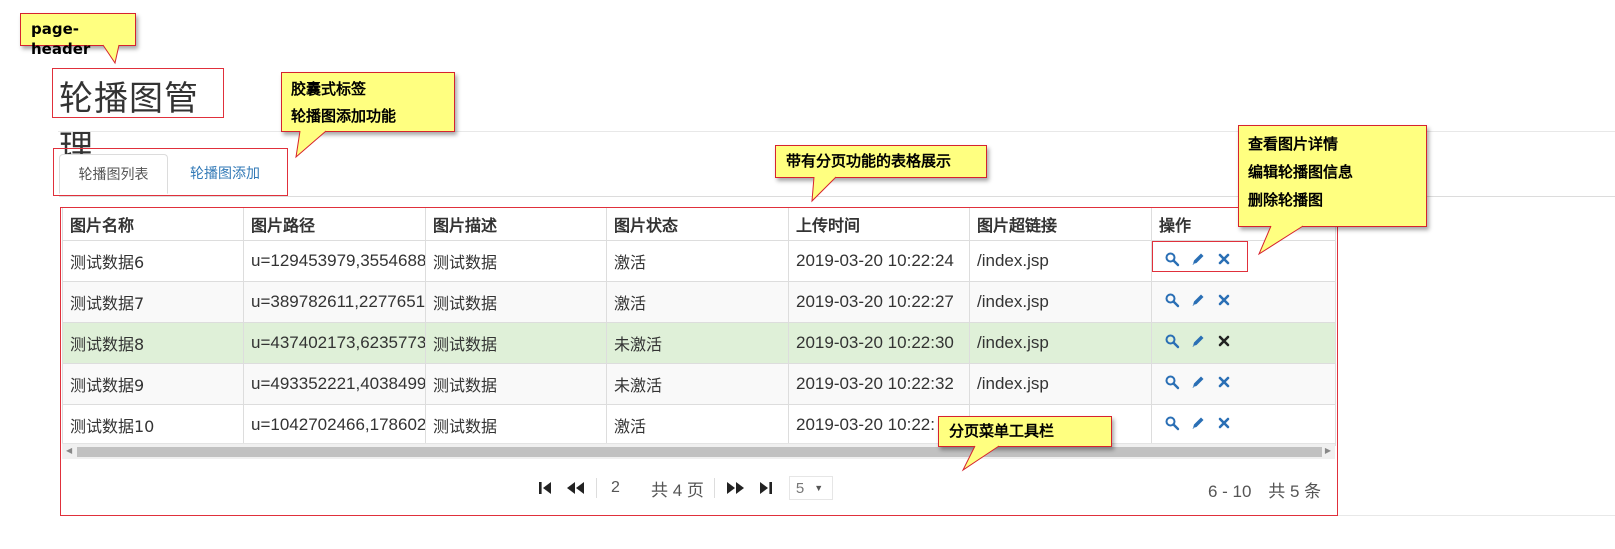 Image resolution: width=1615 pixels, height=549 pixels. Describe the element at coordinates (879, 224) in the screenshot. I see `column-header: 上传时间` at that location.